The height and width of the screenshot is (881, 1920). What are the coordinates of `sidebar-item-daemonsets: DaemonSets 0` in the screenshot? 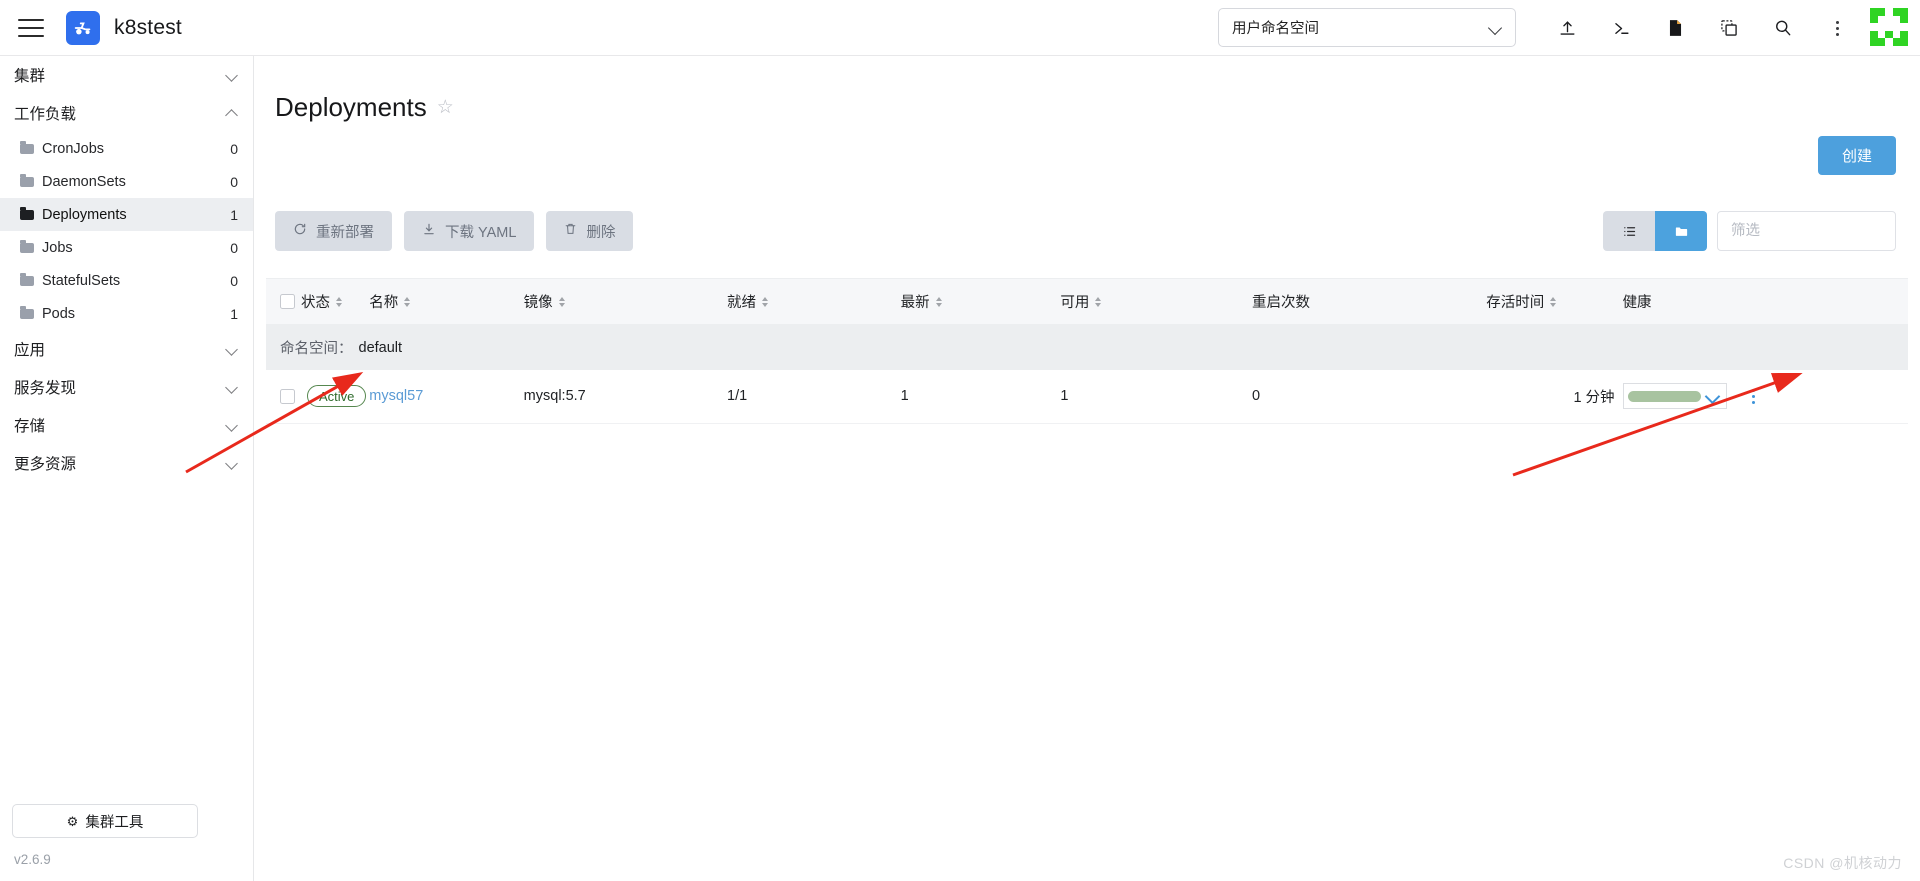 It's located at (126, 181).